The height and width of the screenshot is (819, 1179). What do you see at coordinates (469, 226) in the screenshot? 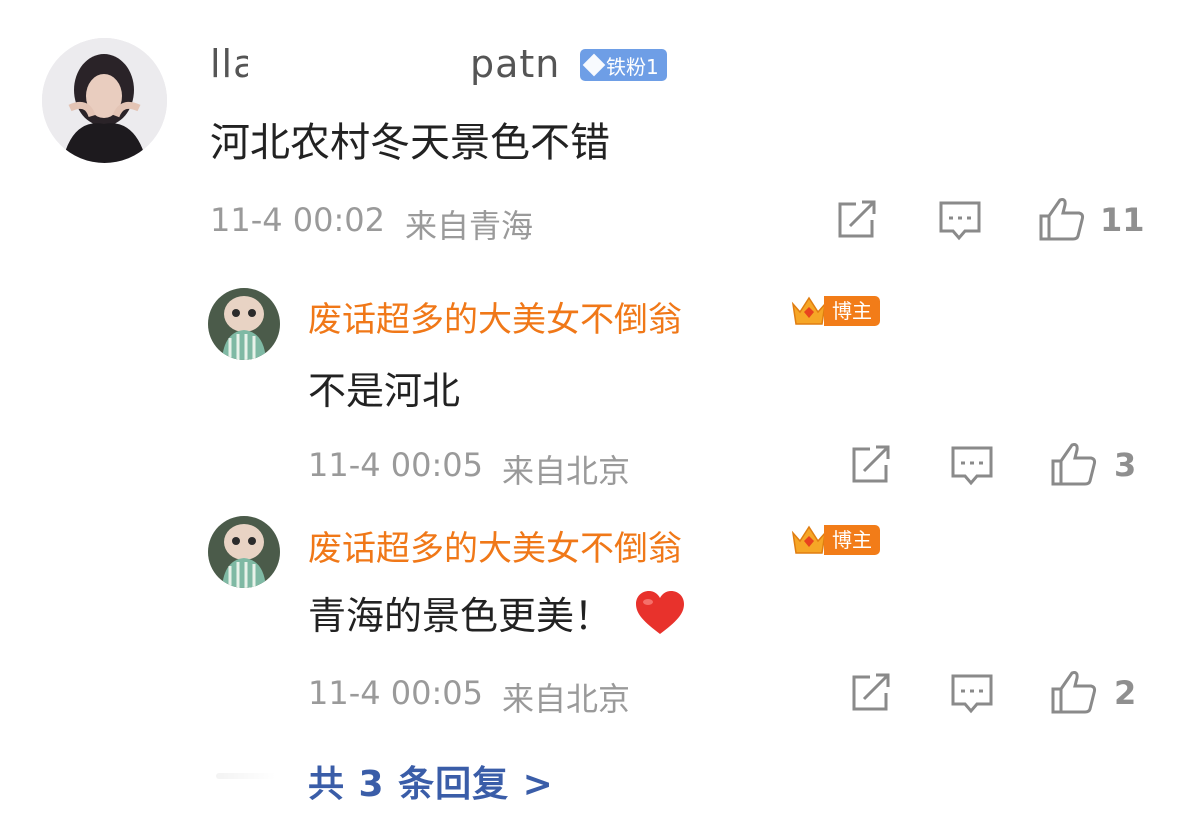
I see `comment-location: 来自青海` at bounding box center [469, 226].